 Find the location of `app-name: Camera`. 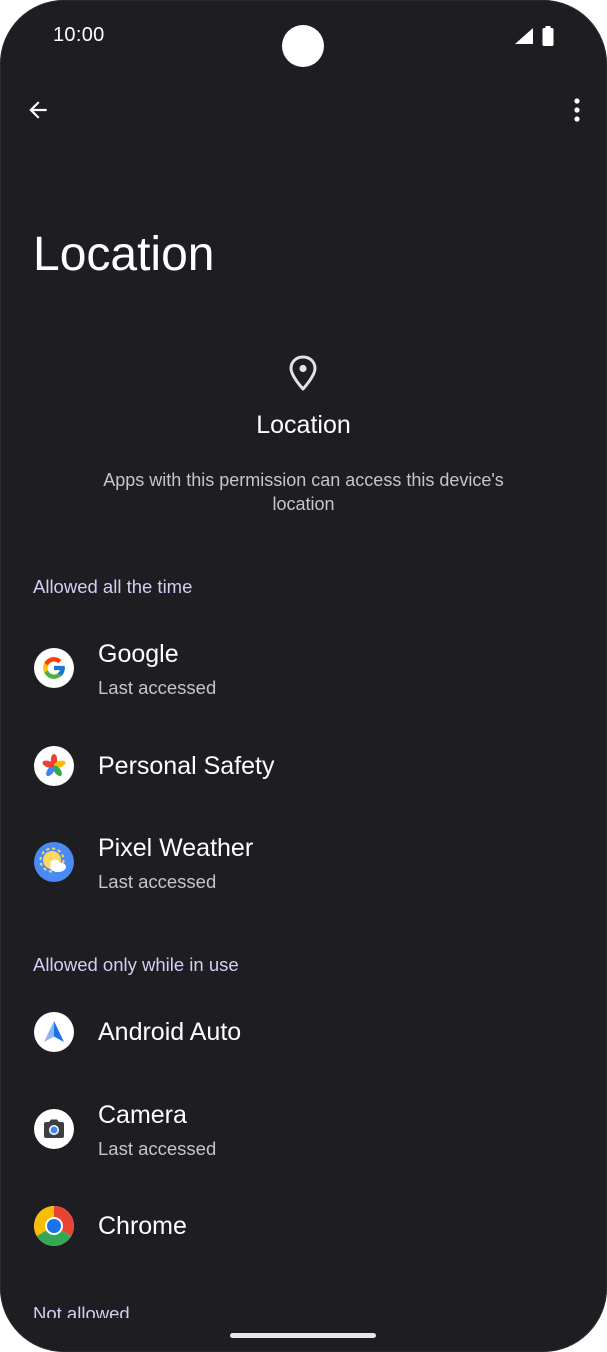

app-name: Camera is located at coordinates (142, 1115).